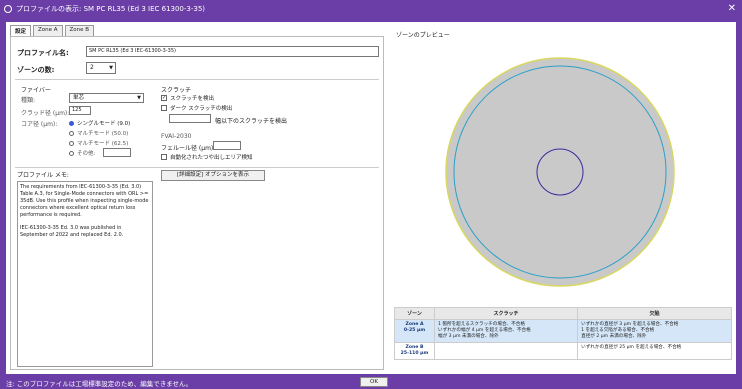 The width and height of the screenshot is (742, 389). Describe the element at coordinates (251, 121) in the screenshot. I see `ignore-width-label: 幅以下のスクラッチを検出` at that location.